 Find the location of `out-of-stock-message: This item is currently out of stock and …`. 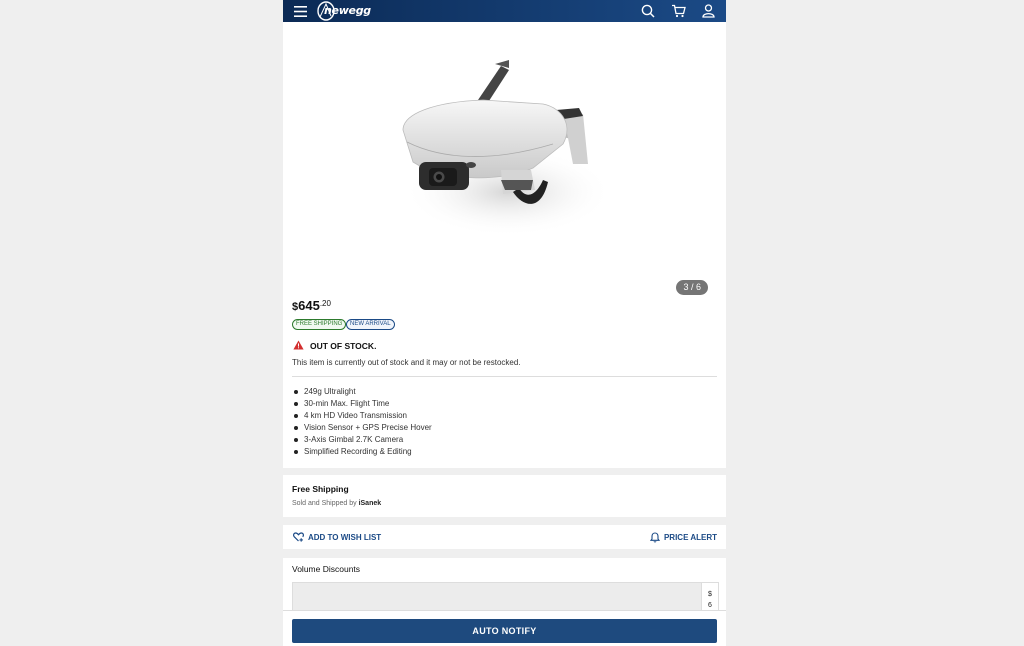

out-of-stock-message: This item is currently out of stock and … is located at coordinates (406, 362).